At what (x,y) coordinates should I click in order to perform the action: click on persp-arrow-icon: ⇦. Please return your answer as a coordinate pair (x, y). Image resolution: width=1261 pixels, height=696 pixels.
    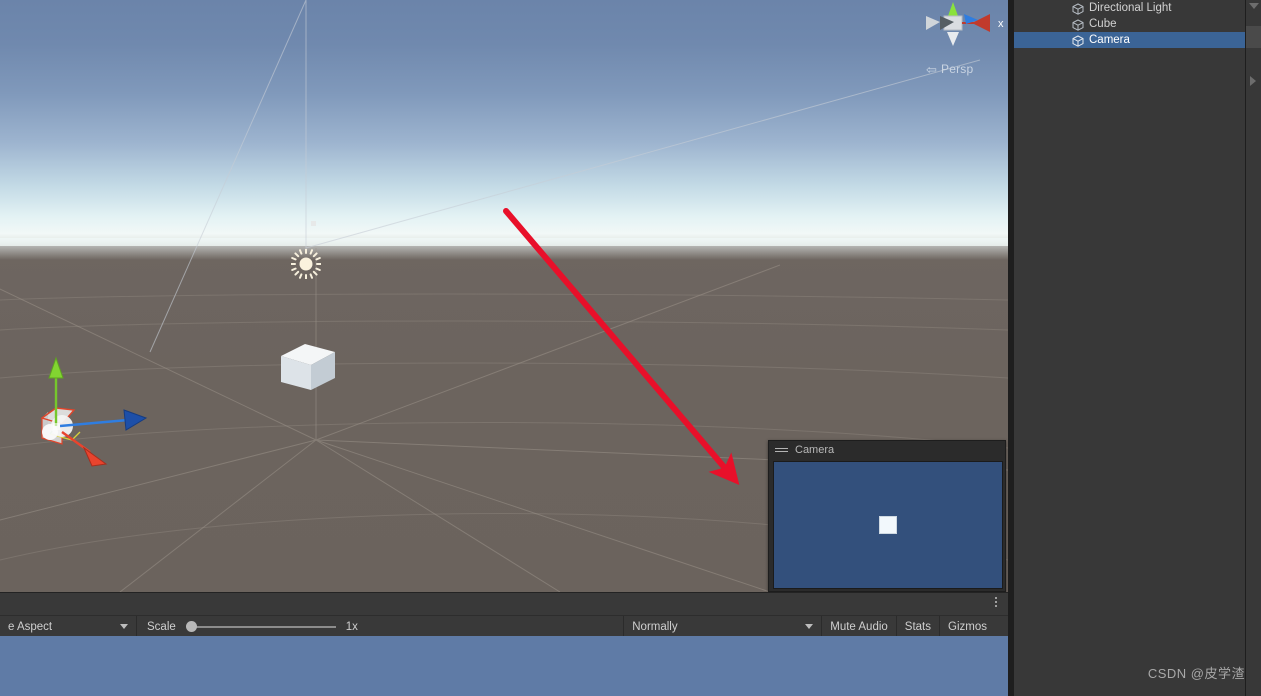
    Looking at the image, I should click on (931, 69).